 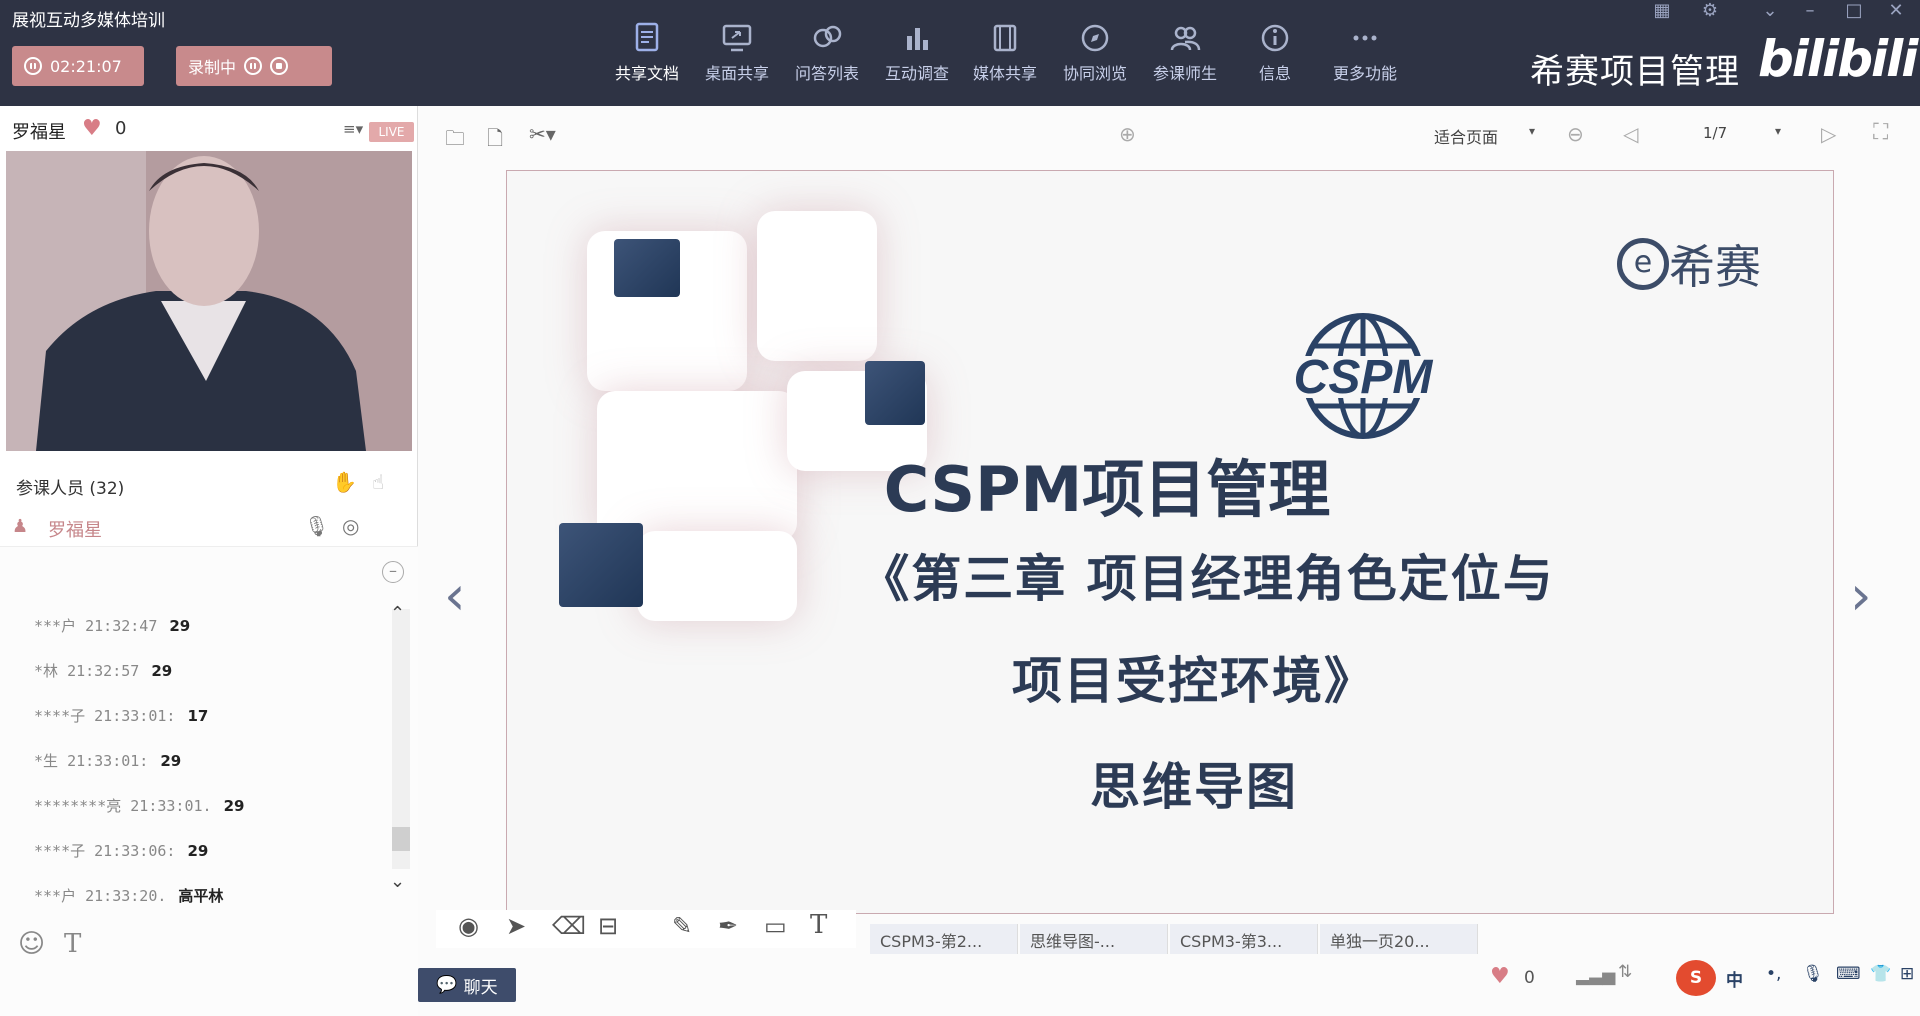 I want to click on next-page-icon: ▷, so click(x=1828, y=134).